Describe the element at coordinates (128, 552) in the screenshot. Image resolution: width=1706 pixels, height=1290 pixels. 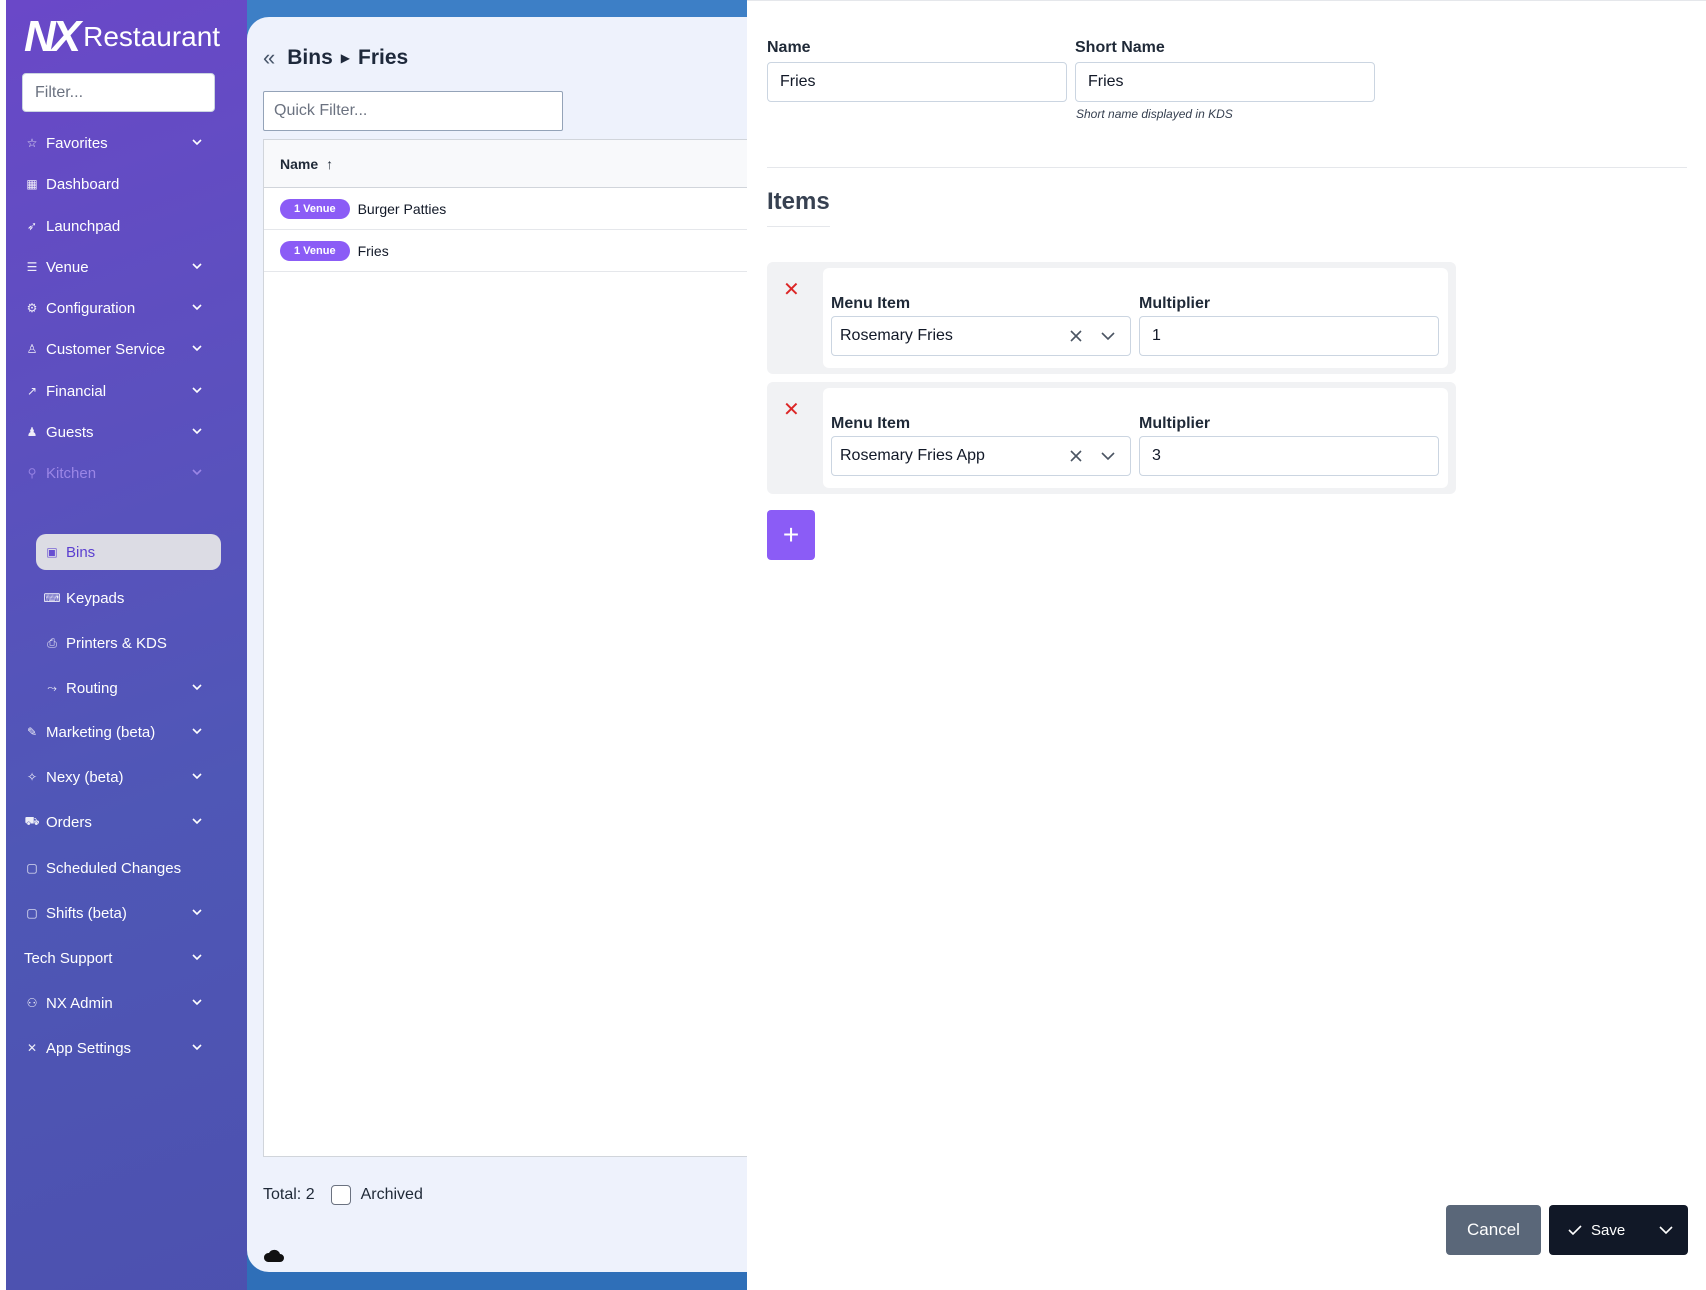
I see `sidebar-item-bins: ▣ Bins` at that location.